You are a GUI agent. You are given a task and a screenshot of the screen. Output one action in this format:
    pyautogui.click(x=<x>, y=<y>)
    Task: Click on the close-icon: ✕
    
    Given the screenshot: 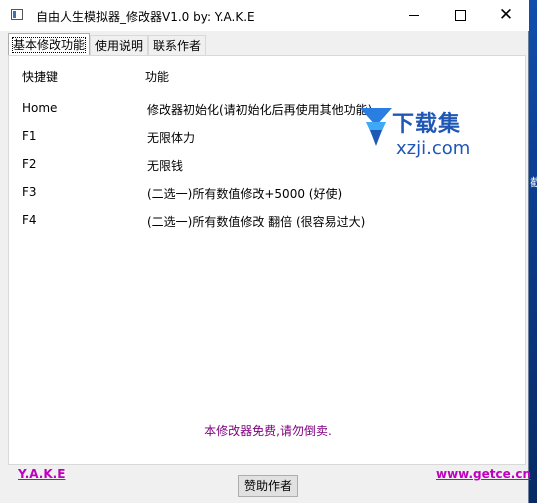 What is the action you would take?
    pyautogui.click(x=506, y=15)
    